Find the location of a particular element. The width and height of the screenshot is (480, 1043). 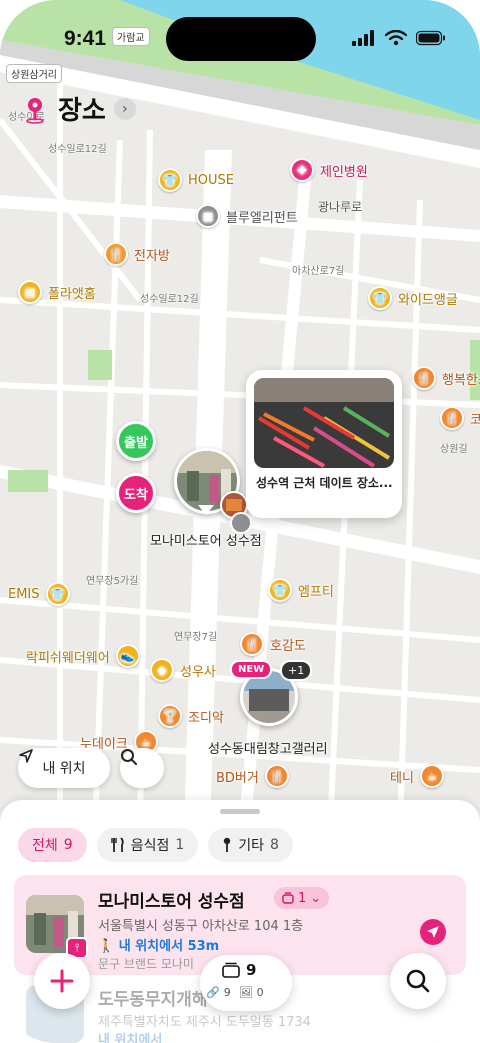

collection-count-pill: 1 ⌄ is located at coordinates (302, 898).